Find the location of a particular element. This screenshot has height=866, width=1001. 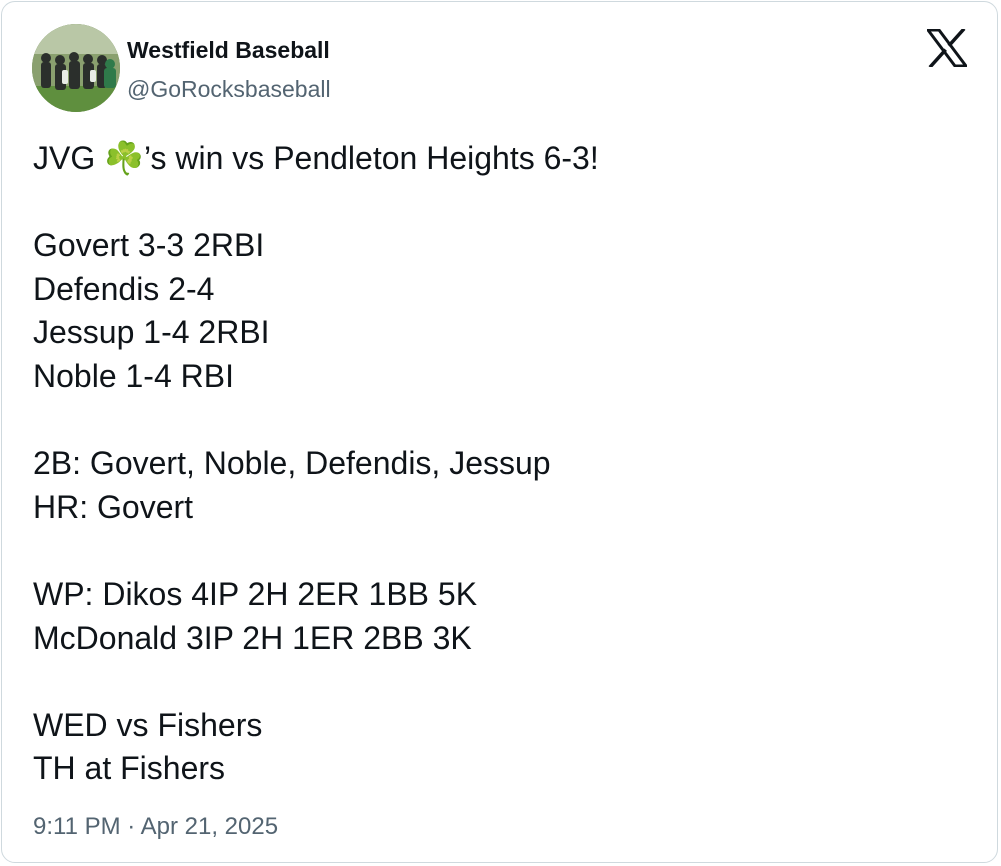

avatar is located at coordinates (76, 68).